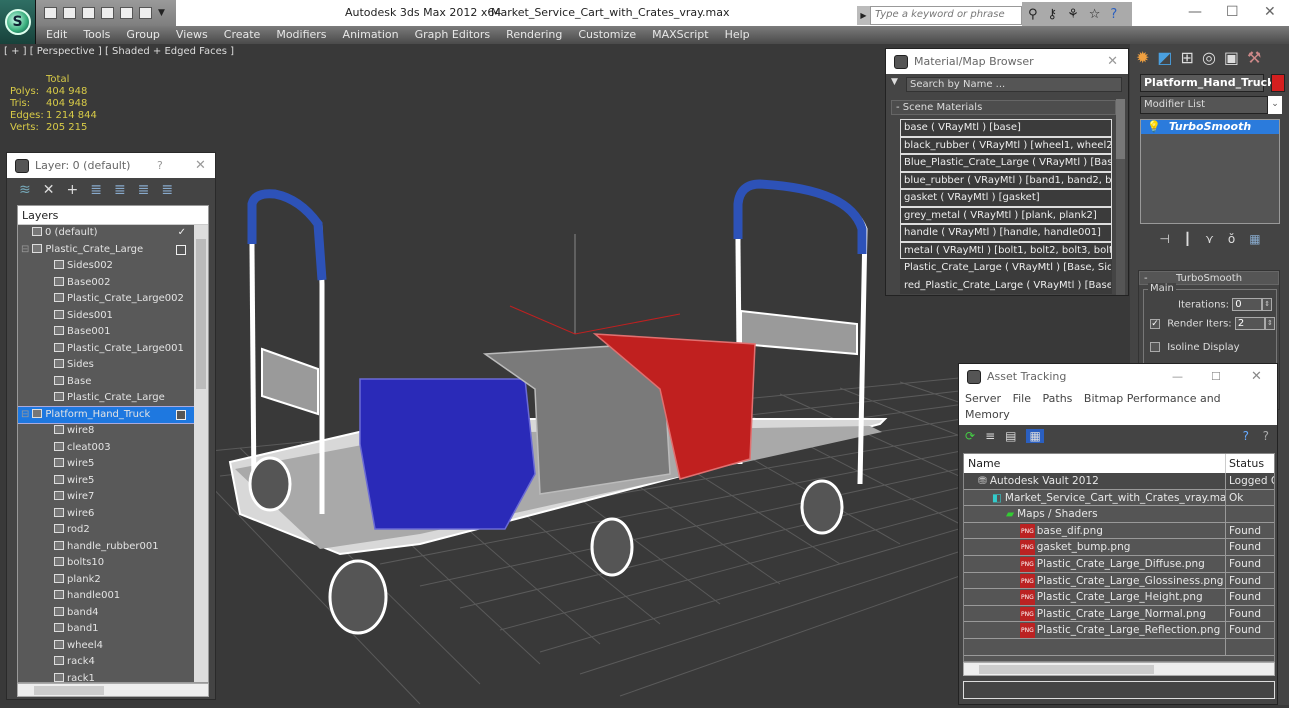  I want to click on open-file-icon, so click(50, 13).